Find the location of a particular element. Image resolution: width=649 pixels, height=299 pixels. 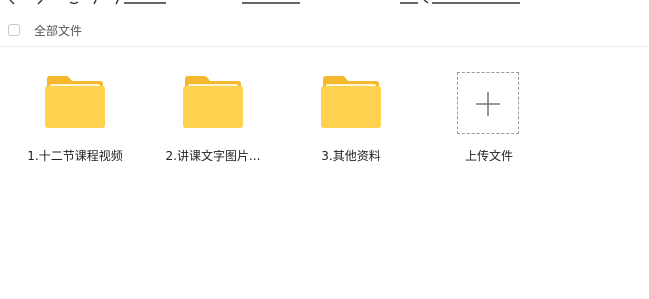

plus-icon is located at coordinates (488, 104).